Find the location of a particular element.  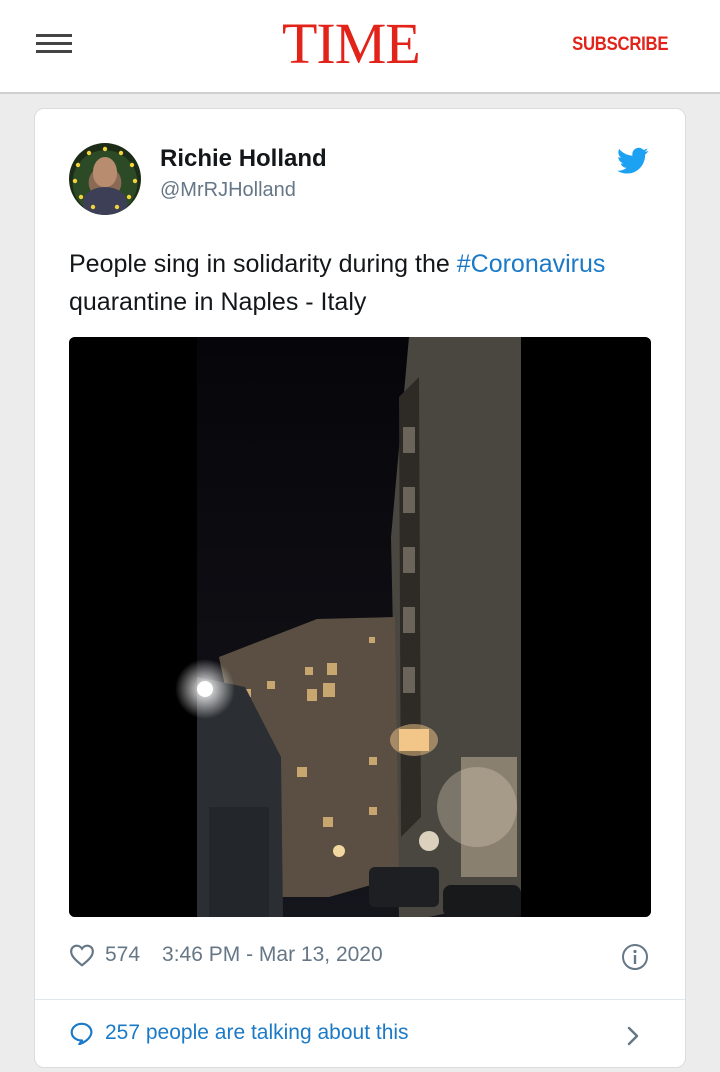

conversation-label: 257 people are talking about this is located at coordinates (257, 1032).